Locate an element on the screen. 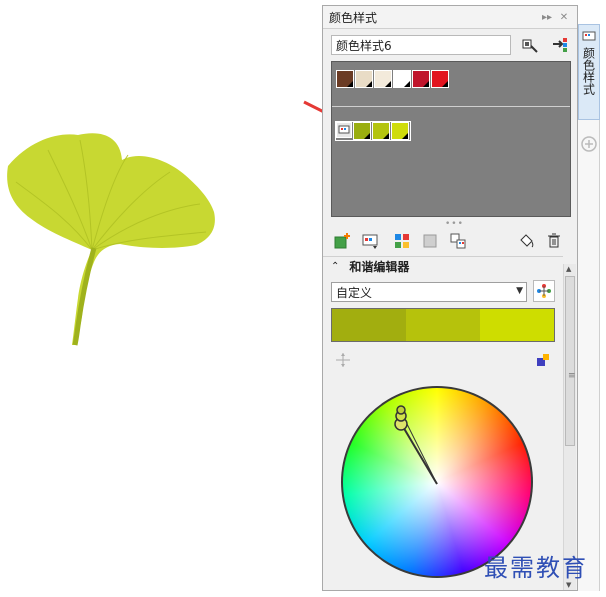 The image size is (606, 597). eyedropper-style-button is located at coordinates (530, 45).